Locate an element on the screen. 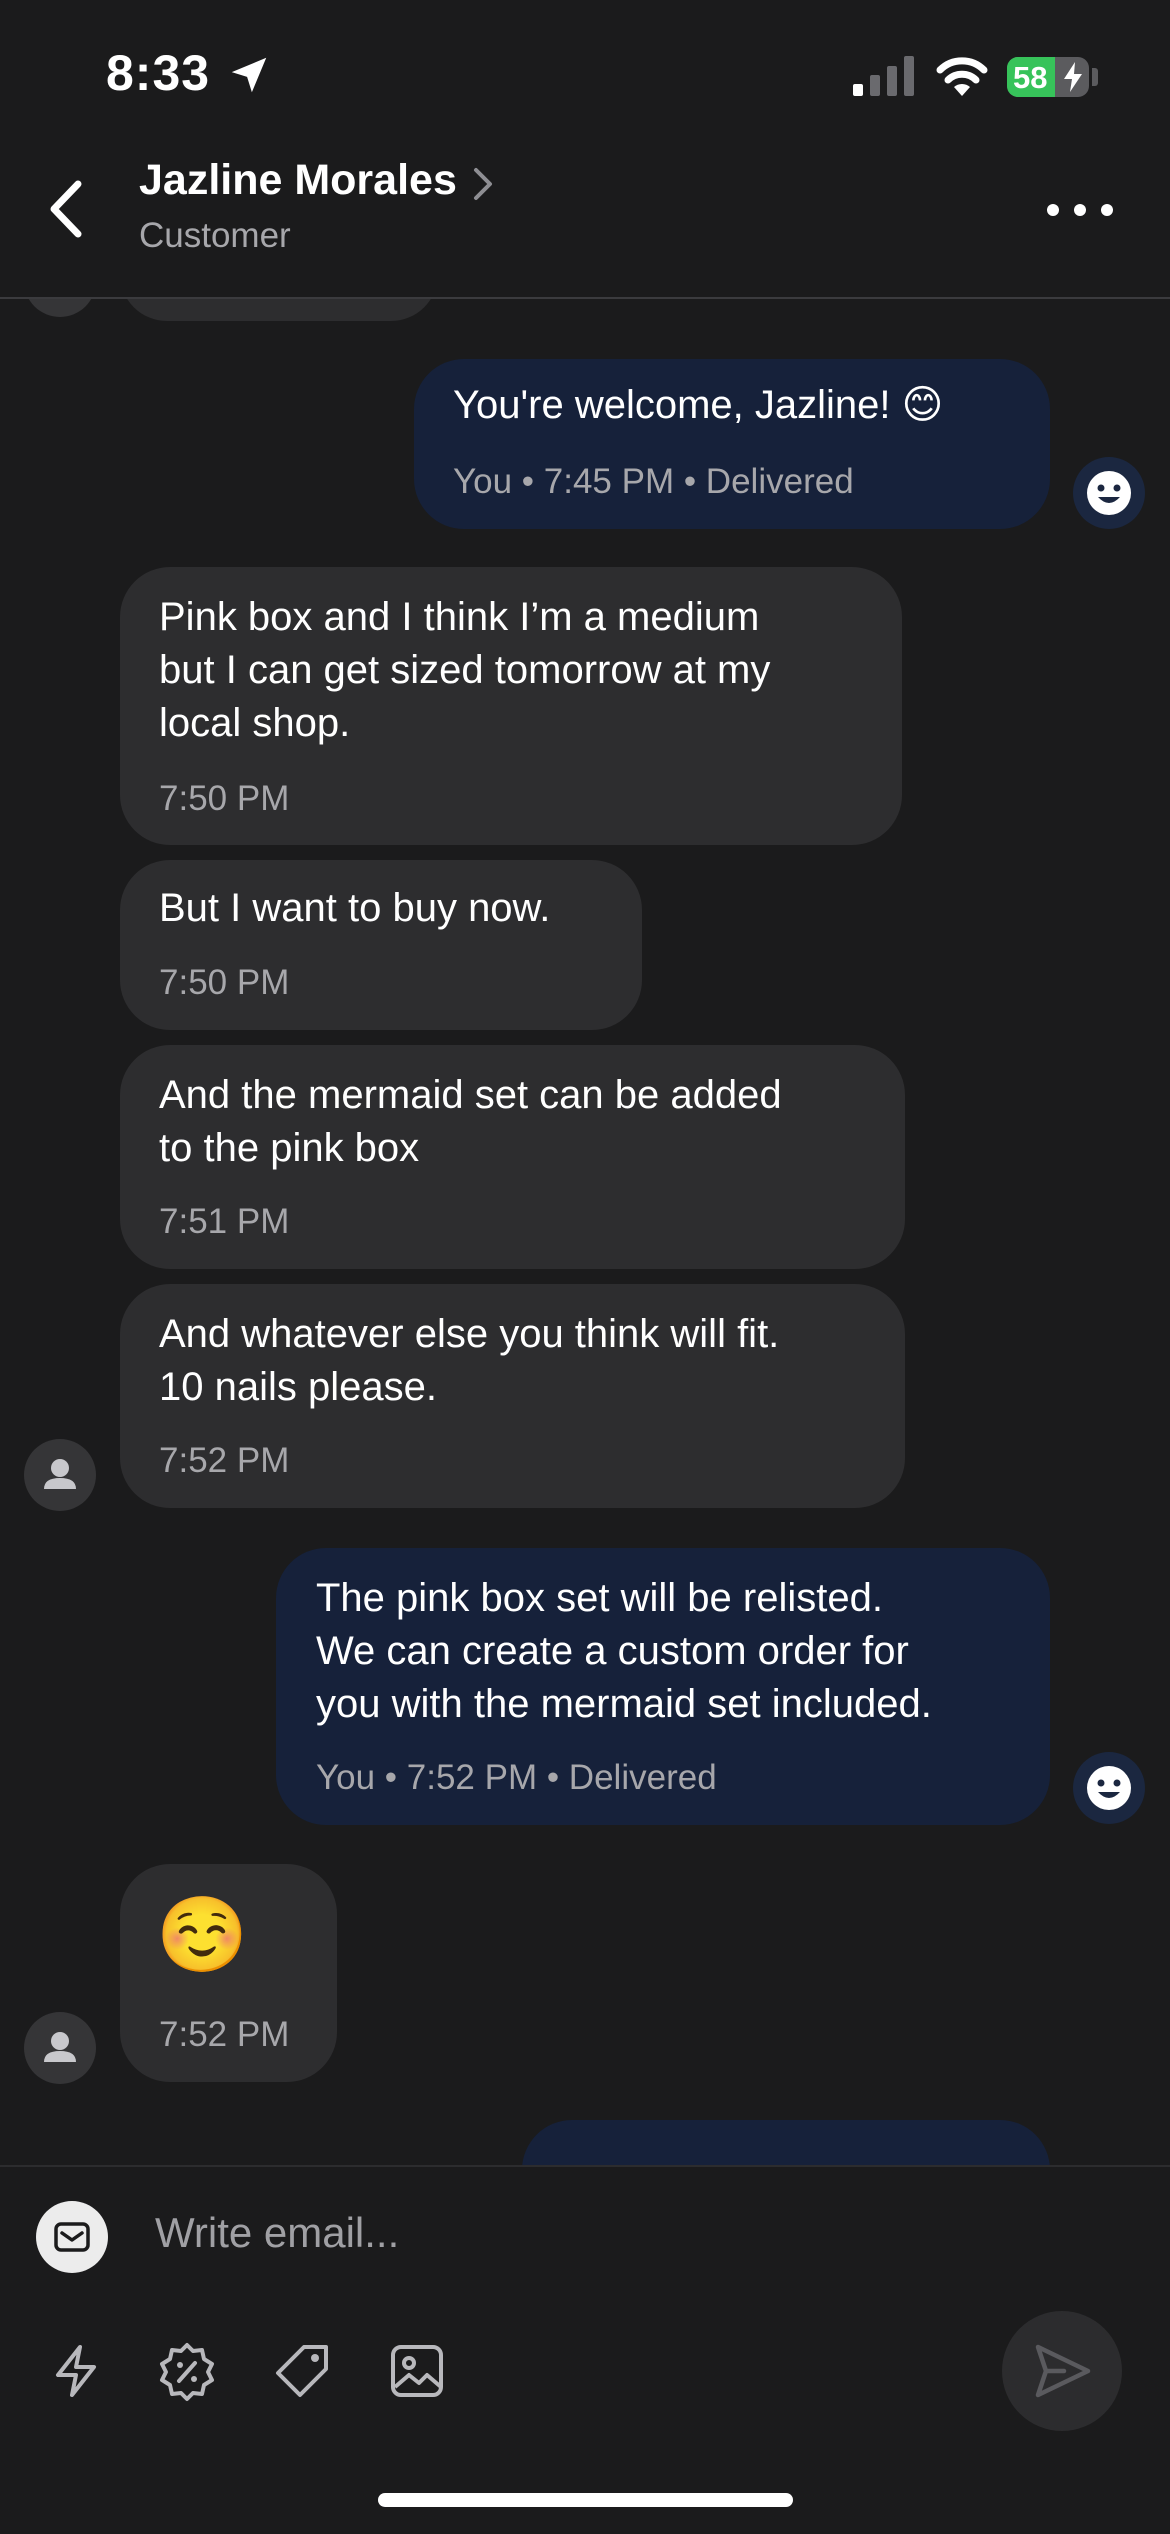  message-line: local shop. is located at coordinates (255, 723).